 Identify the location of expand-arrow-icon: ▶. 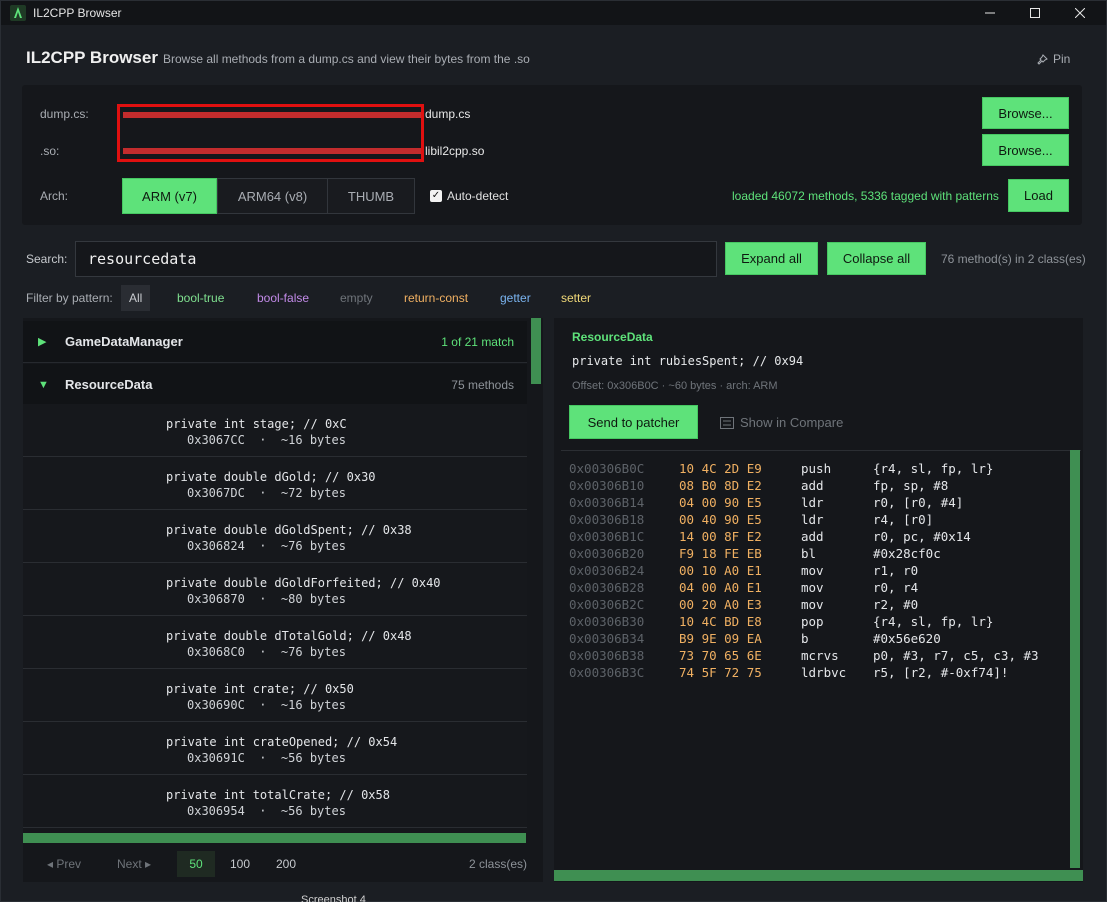
(42, 341).